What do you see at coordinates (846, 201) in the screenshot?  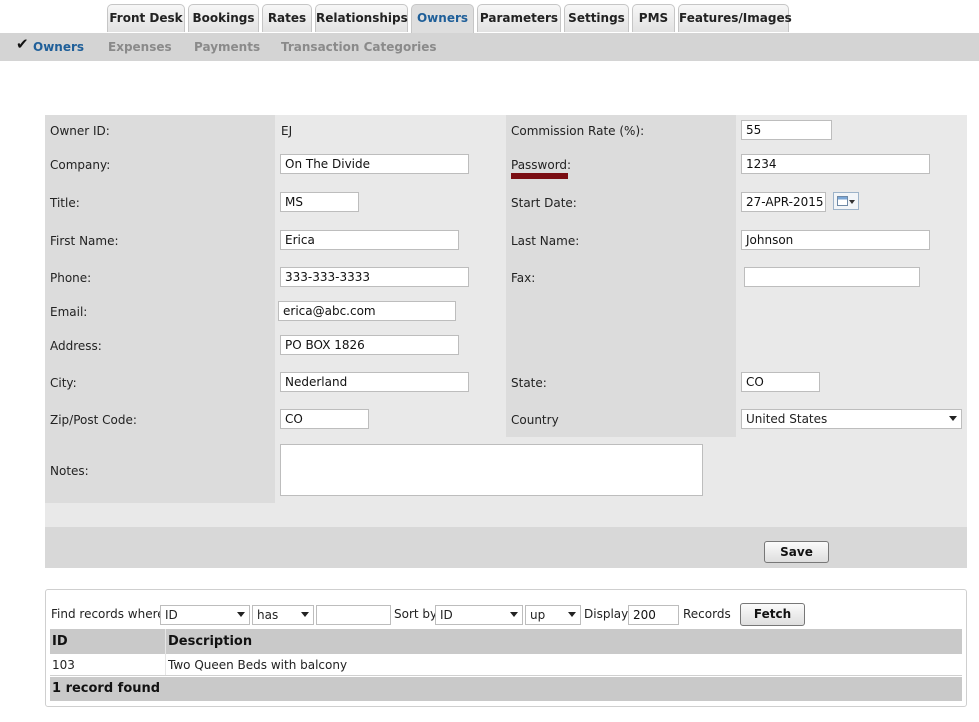 I see `calendar-icon` at bounding box center [846, 201].